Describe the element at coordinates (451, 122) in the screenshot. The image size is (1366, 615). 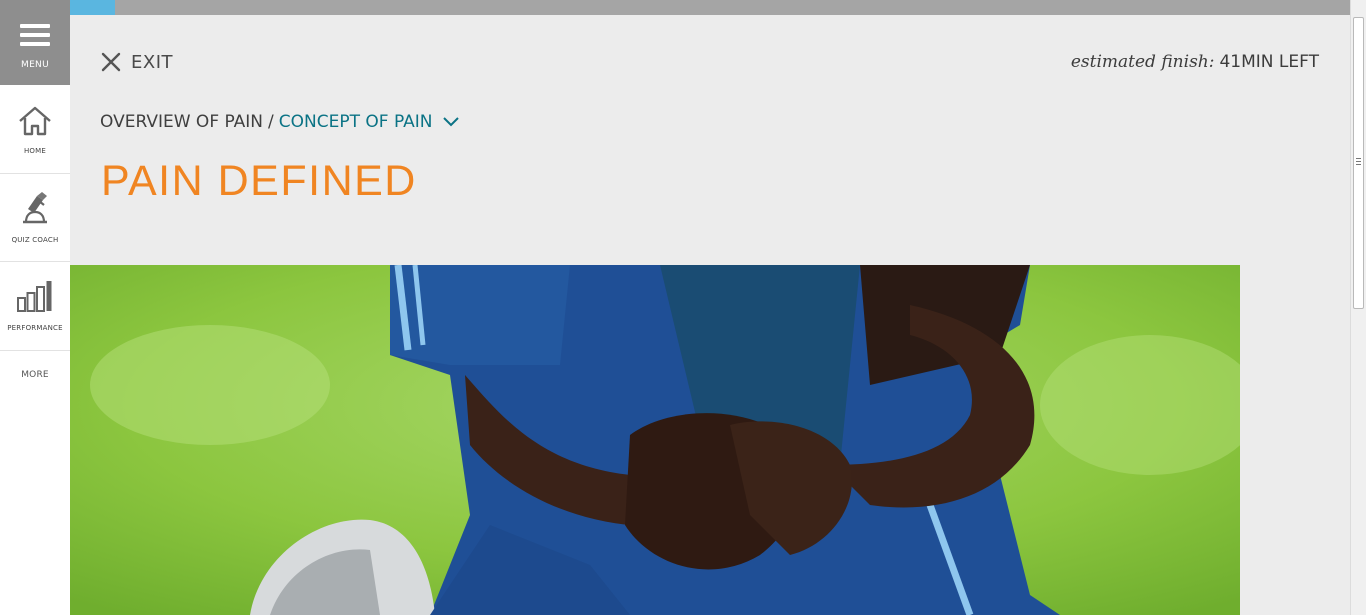
I see `chevron-down-icon` at that location.